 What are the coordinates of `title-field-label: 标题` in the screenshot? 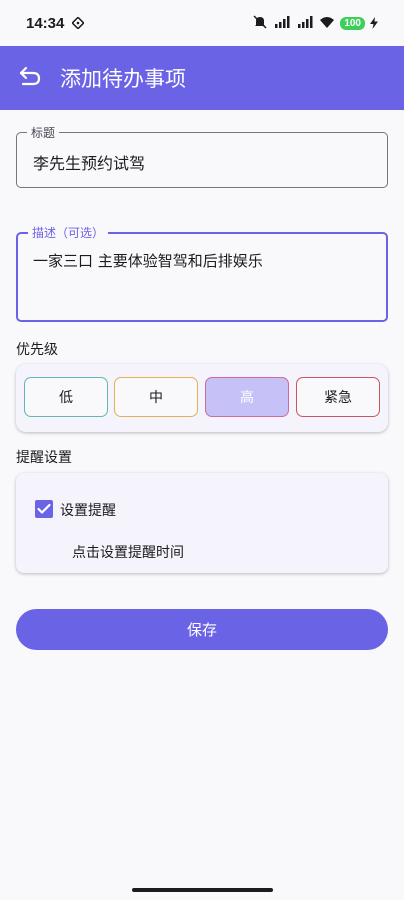 It's located at (43, 132).